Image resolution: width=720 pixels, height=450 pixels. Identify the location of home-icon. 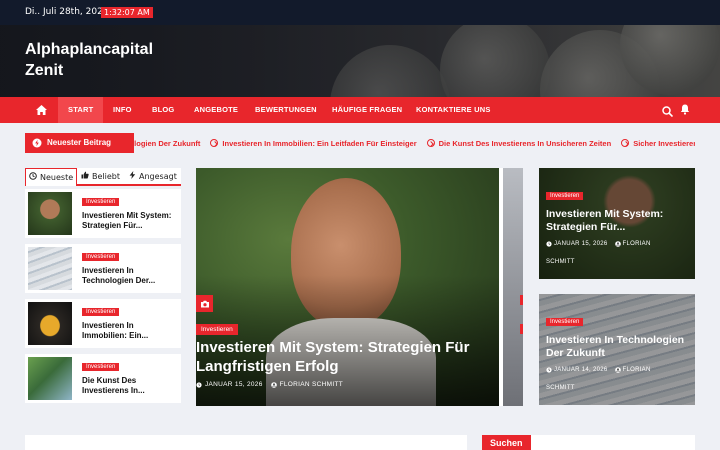
(41, 110).